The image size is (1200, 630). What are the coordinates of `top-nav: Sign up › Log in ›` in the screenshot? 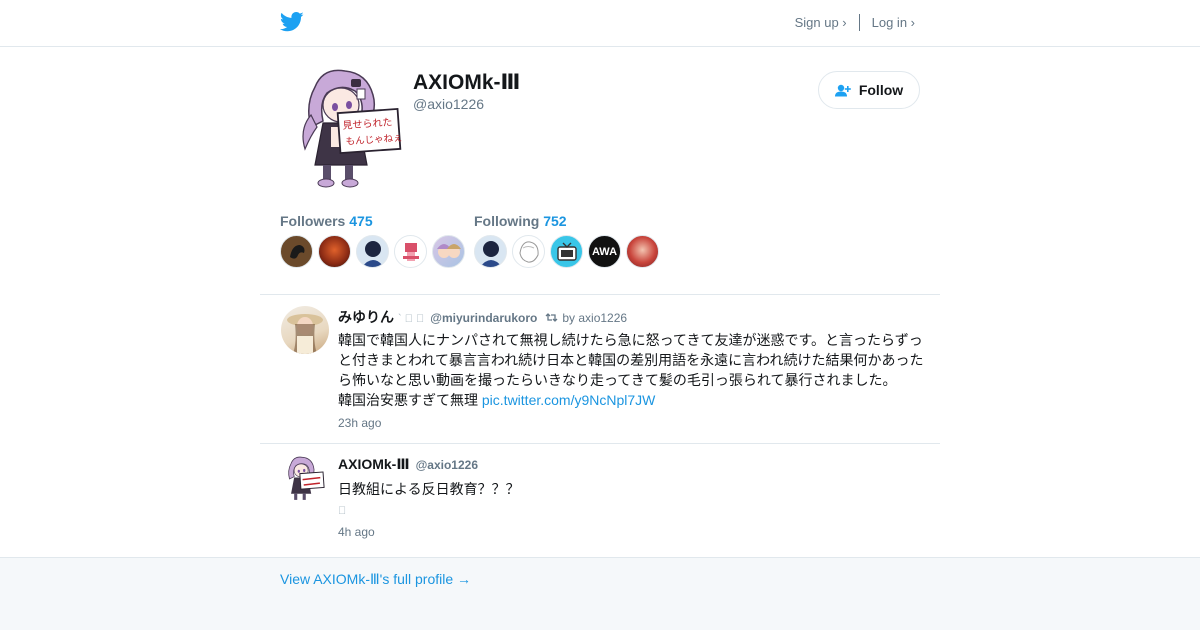 It's located at (855, 22).